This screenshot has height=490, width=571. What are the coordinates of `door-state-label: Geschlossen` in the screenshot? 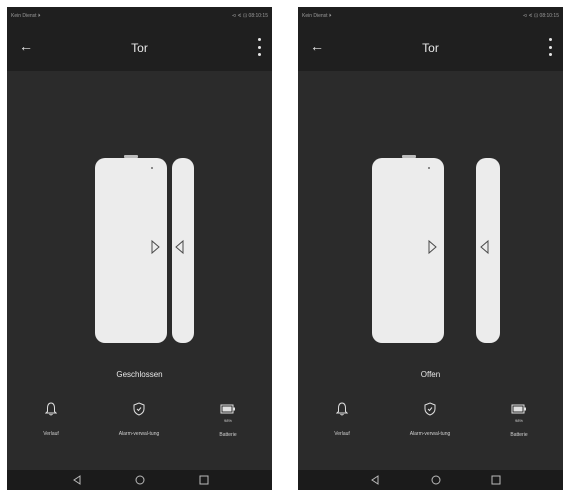 It's located at (139, 374).